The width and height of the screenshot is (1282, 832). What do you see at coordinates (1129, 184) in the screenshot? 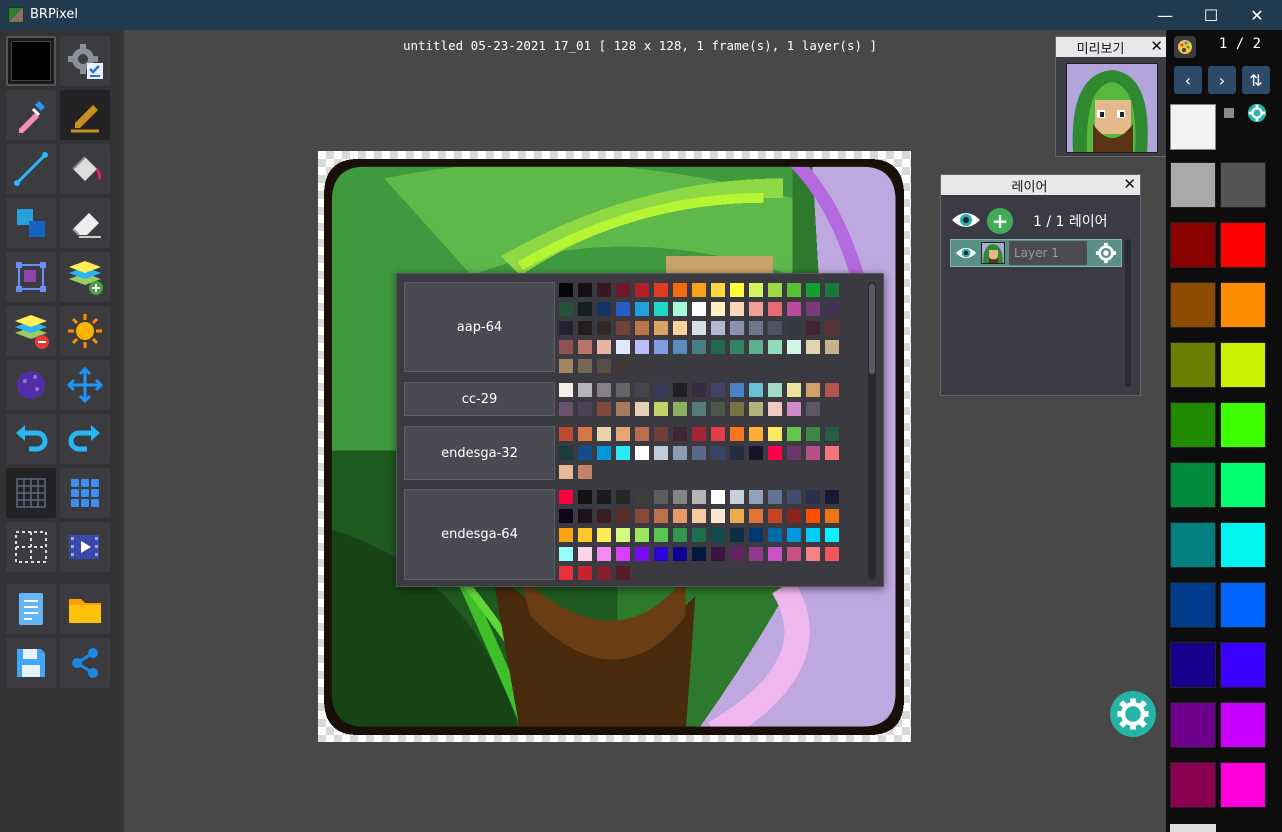
I see `close-layers-button: ✕` at bounding box center [1129, 184].